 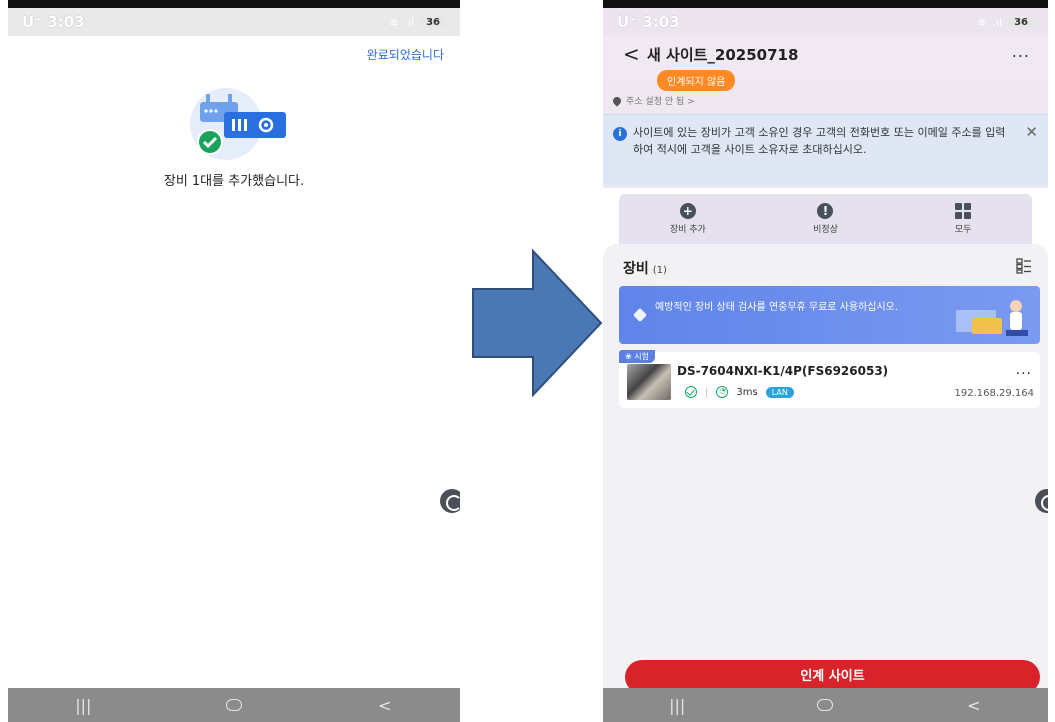 I want to click on add-device-label: 장비 추가, so click(x=687, y=230).